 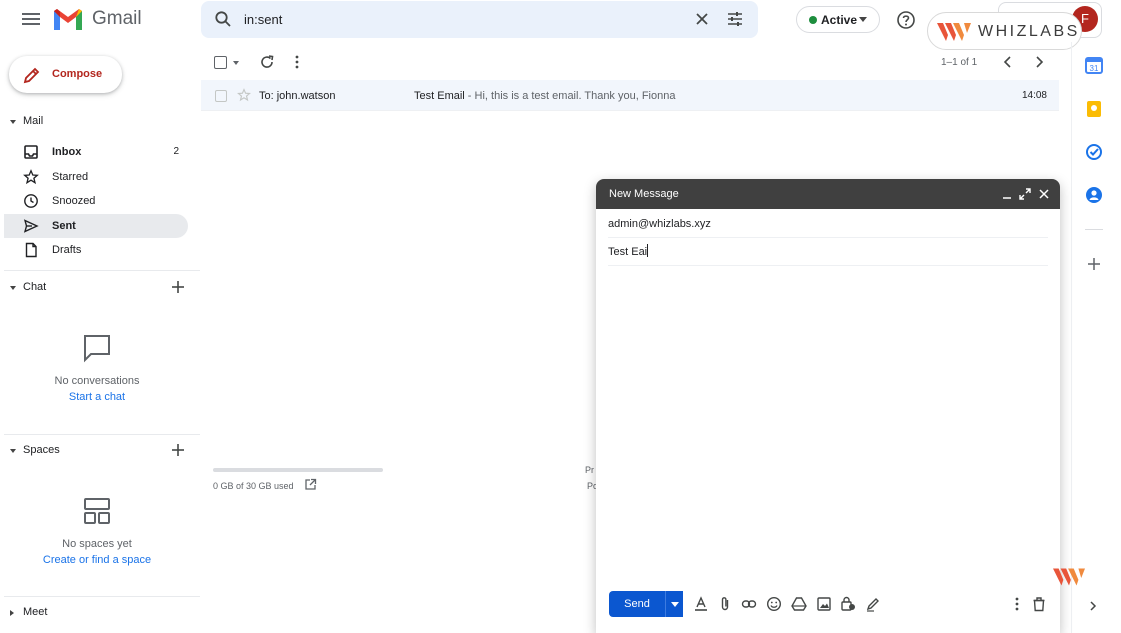 What do you see at coordinates (1094, 109) in the screenshot?
I see `keep-icon` at bounding box center [1094, 109].